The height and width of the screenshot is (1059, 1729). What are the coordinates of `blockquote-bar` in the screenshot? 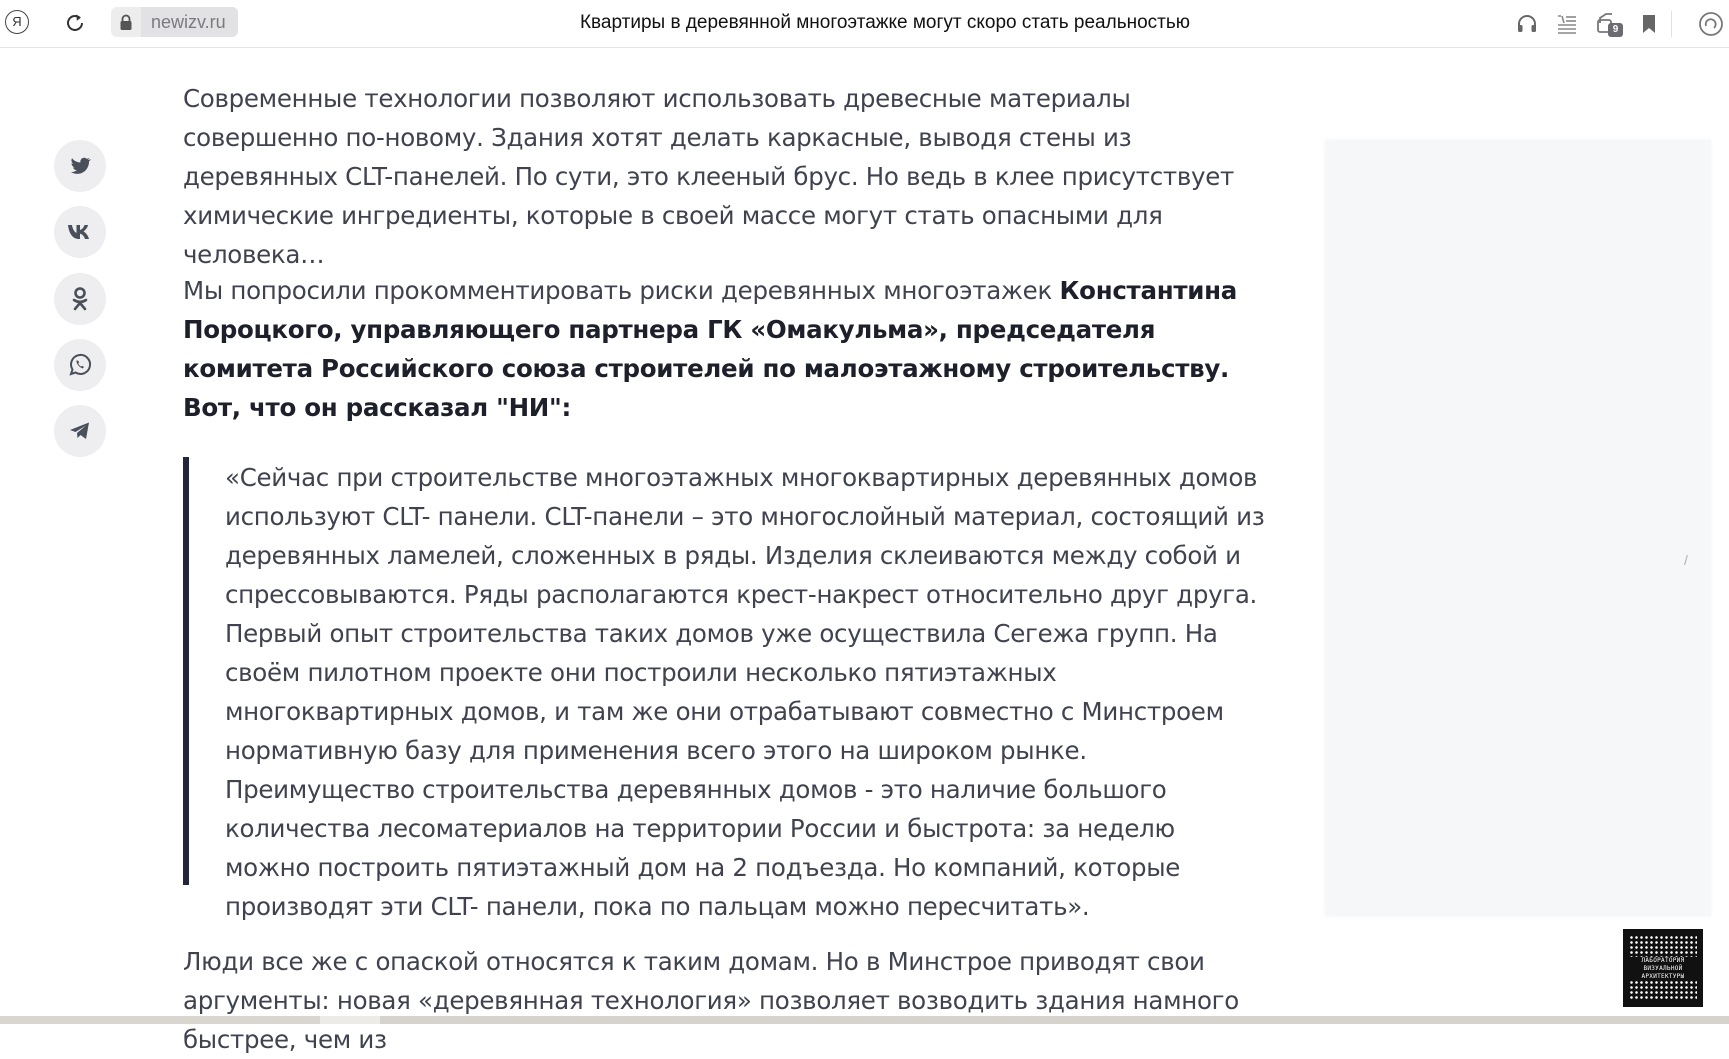 It's located at (186, 671).